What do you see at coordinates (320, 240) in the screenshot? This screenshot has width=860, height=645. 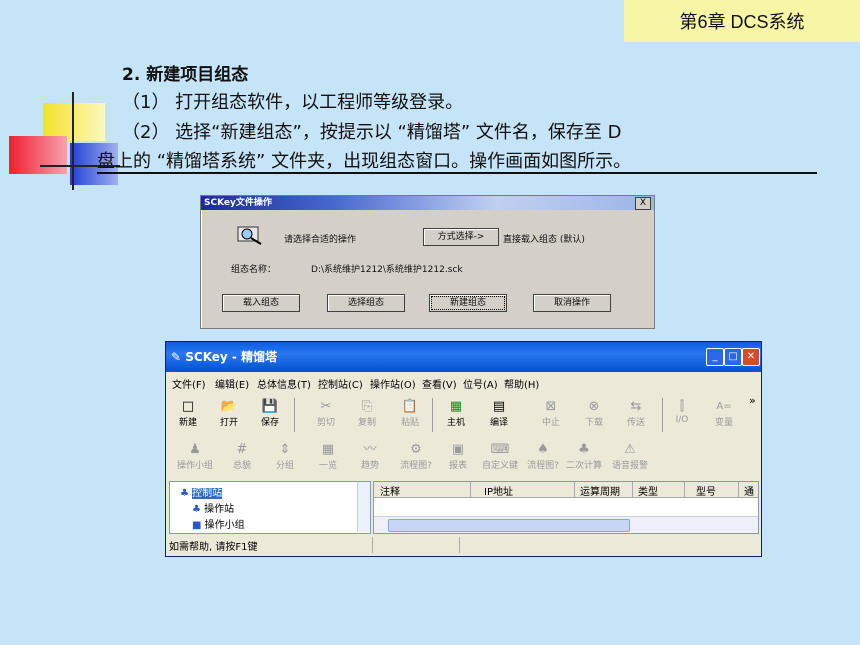 I see `dialog-prompt: 请选择合适的操作` at bounding box center [320, 240].